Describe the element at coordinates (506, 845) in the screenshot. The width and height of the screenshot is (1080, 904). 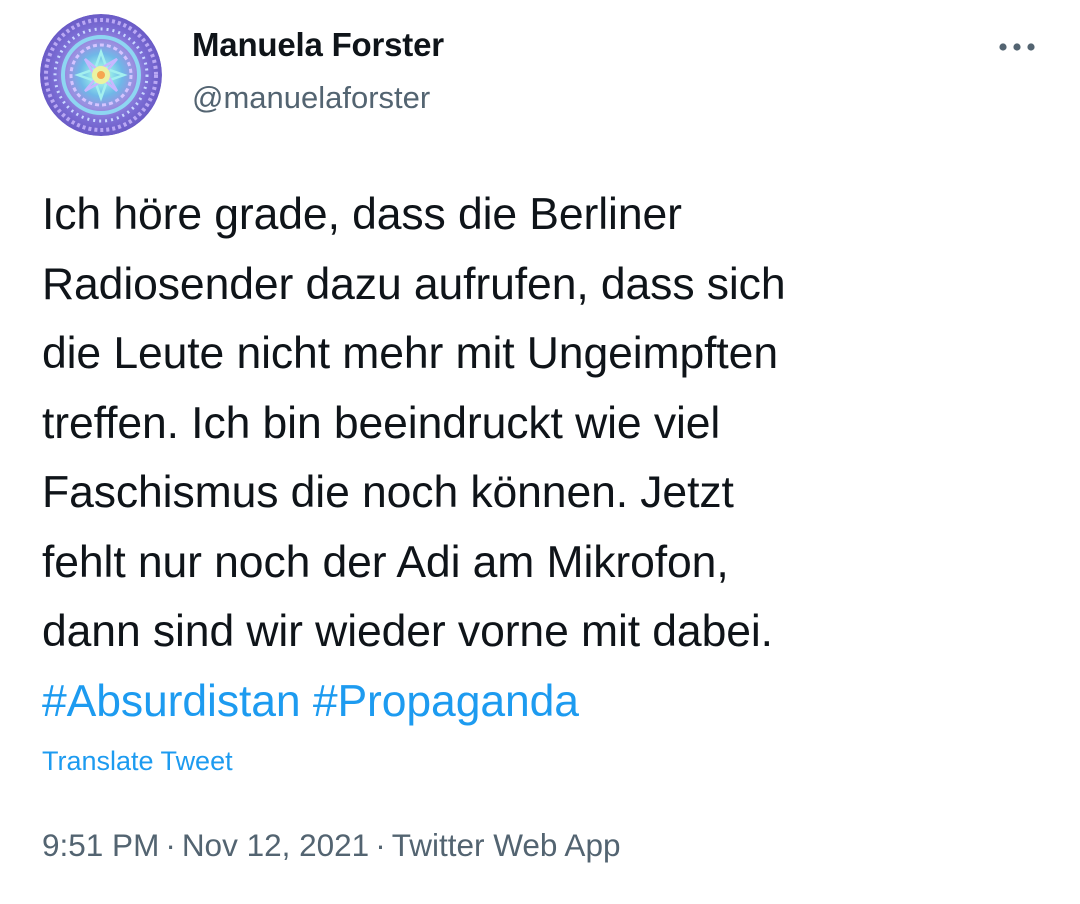
I see `tweet-source: Twitter Web App` at that location.